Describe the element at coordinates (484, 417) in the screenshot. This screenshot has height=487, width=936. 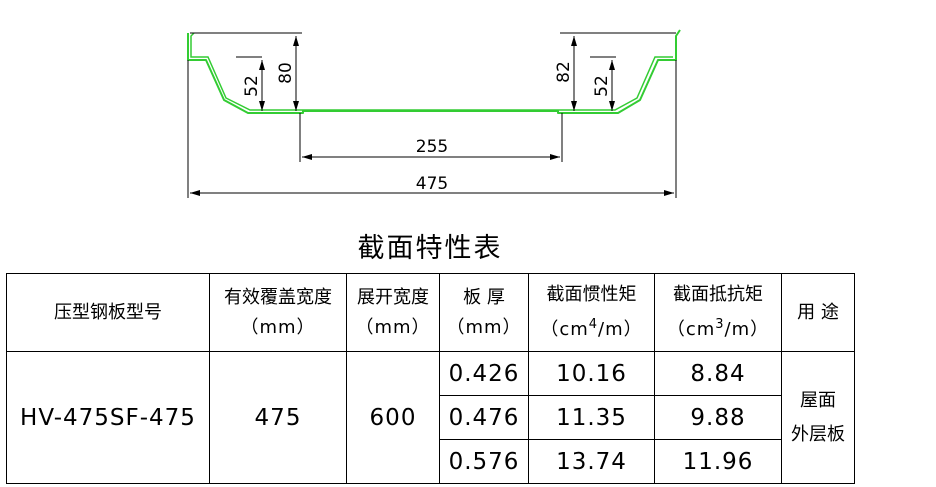
I see `cell-thickness: 0.476` at that location.